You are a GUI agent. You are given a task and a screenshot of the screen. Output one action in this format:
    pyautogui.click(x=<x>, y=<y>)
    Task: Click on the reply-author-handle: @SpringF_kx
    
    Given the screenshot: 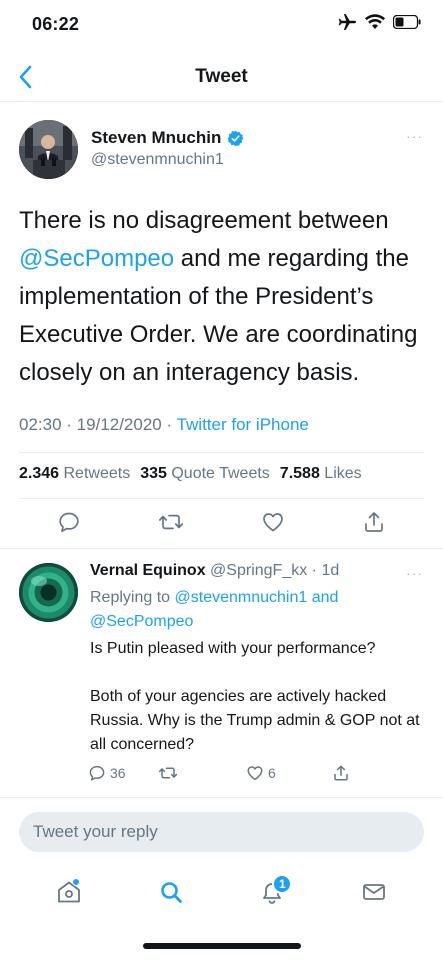 What is the action you would take?
    pyautogui.click(x=258, y=570)
    